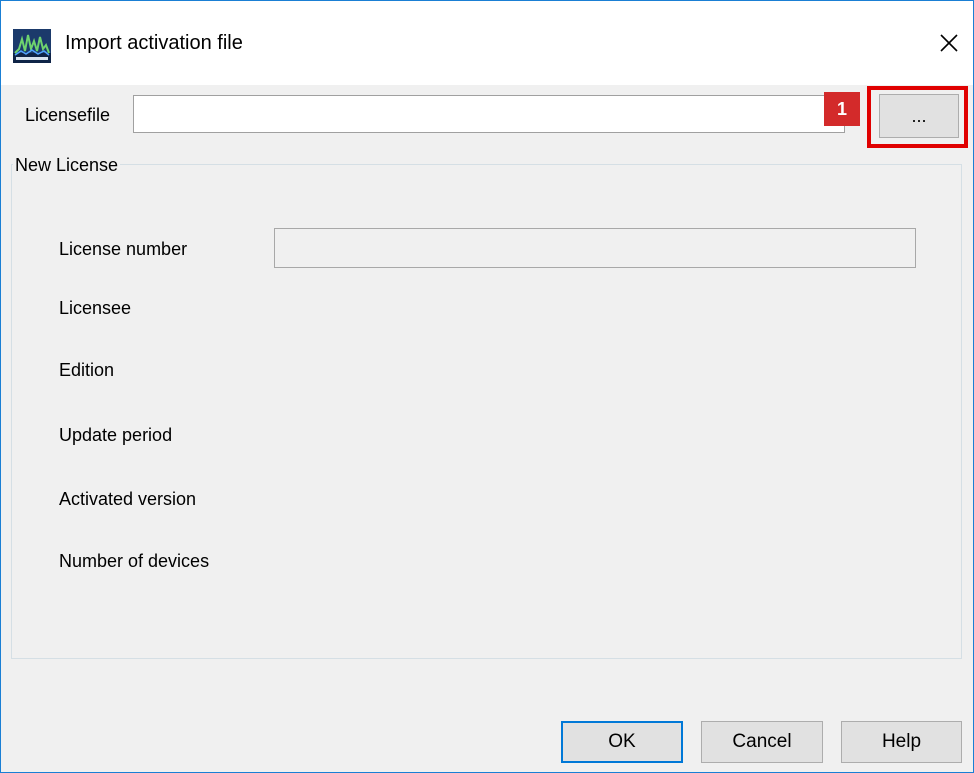  Describe the element at coordinates (595, 248) in the screenshot. I see `license-number-field` at that location.